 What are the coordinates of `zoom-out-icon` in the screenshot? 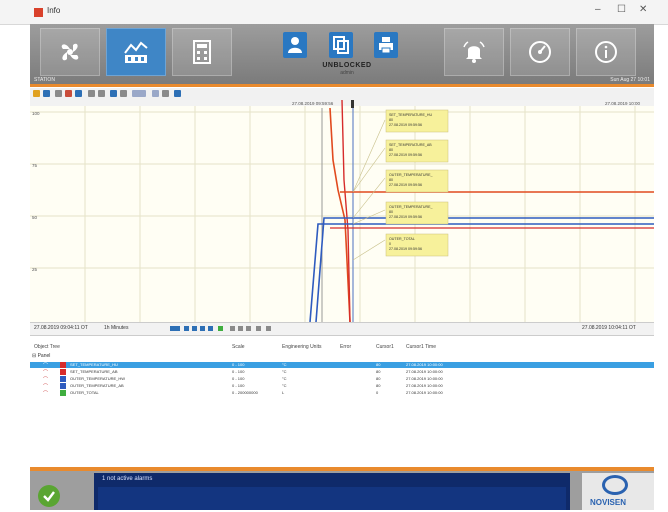 It's located at (240, 328).